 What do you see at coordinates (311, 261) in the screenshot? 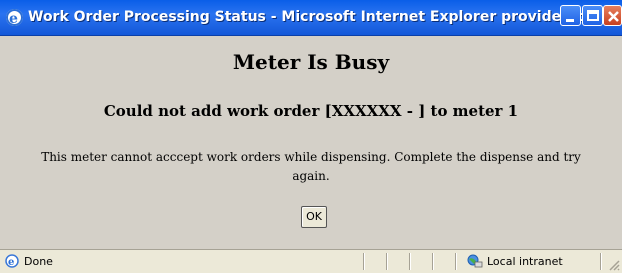
I see `status-bar: e Done Local intranet` at bounding box center [311, 261].